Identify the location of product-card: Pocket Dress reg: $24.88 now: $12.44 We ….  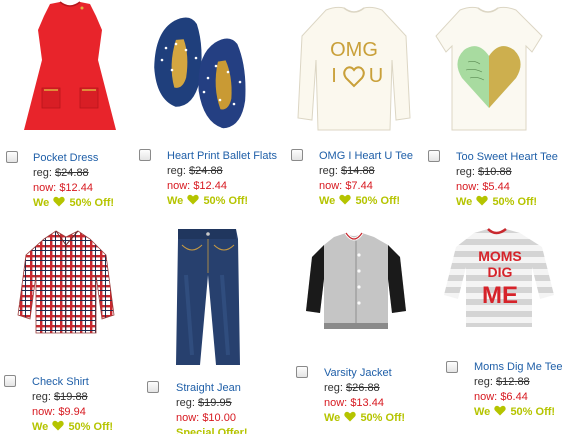
(68, 107).